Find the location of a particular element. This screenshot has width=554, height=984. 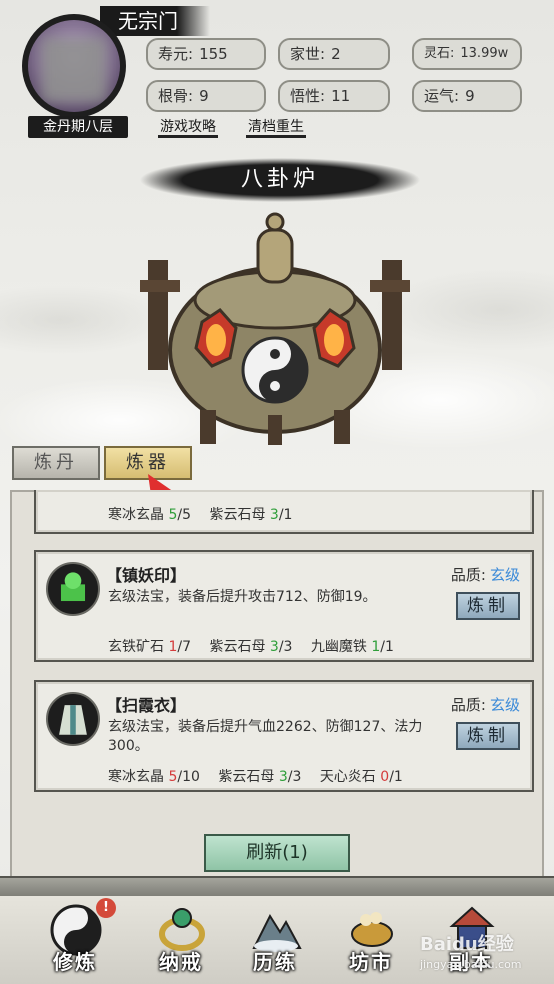

refresh-button: 刷新(1) is located at coordinates (277, 853).